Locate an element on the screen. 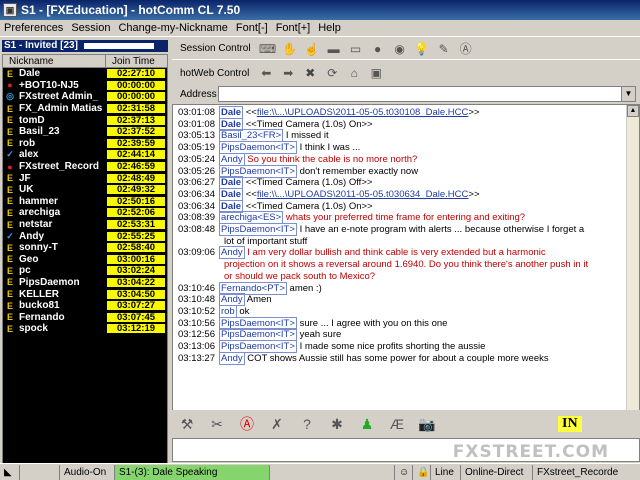 The image size is (640, 480). keyboard-icon: ⌨ is located at coordinates (268, 49).